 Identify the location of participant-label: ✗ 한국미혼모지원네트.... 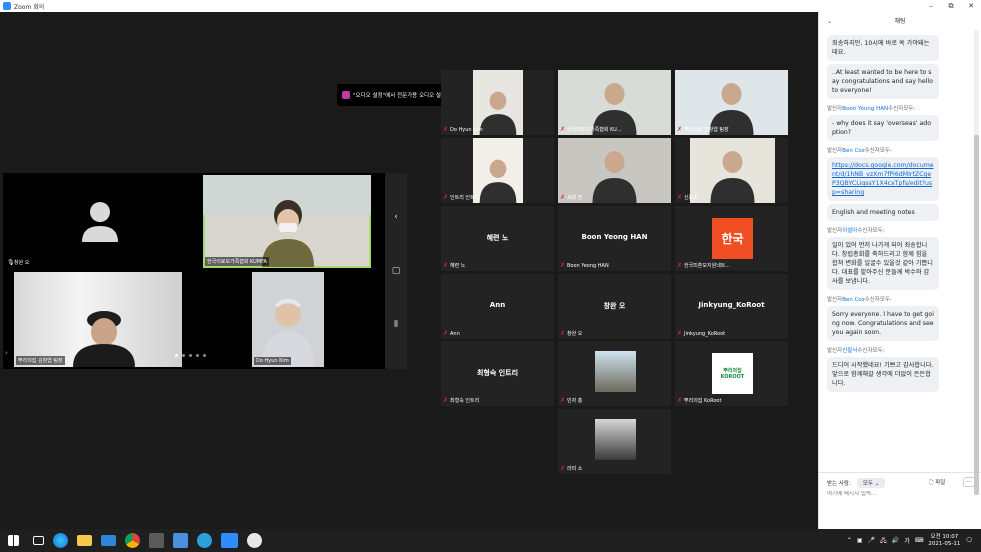
(703, 265).